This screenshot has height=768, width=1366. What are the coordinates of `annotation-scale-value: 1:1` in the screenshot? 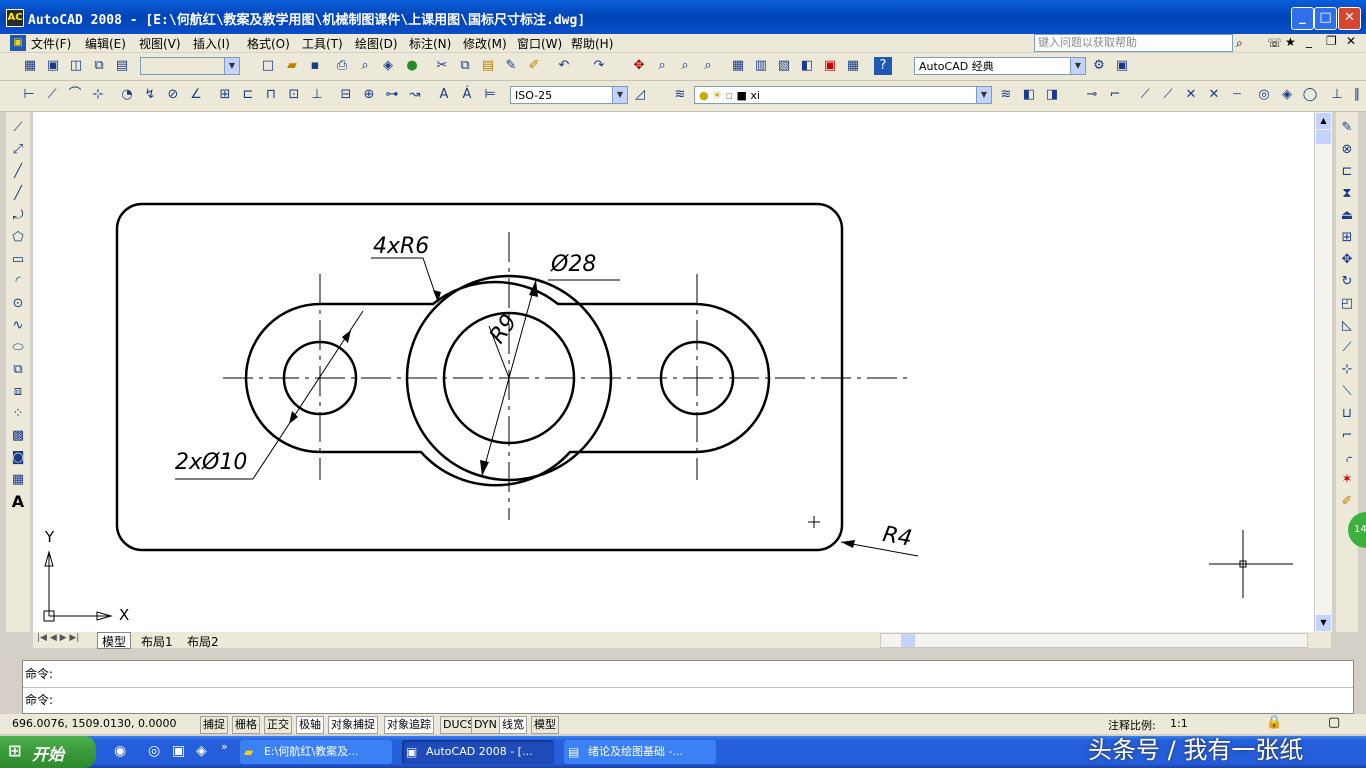 It's located at (1179, 723).